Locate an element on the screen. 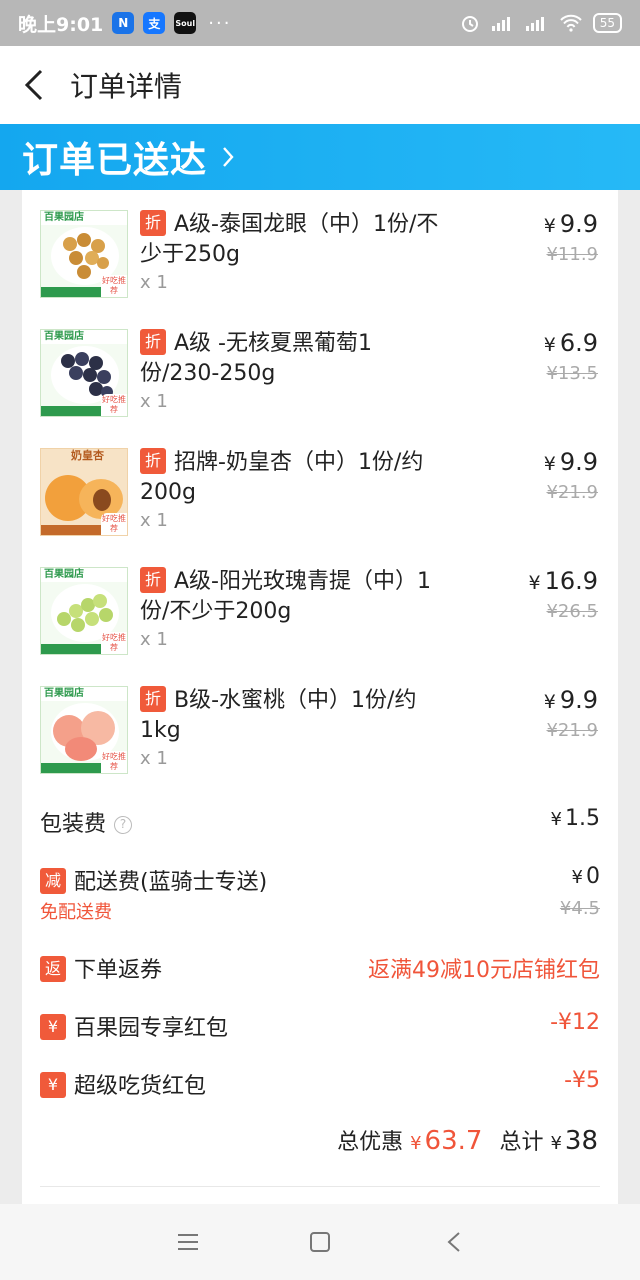 The image size is (640, 1280). free-delivery-text: 免配送费 is located at coordinates (76, 912).